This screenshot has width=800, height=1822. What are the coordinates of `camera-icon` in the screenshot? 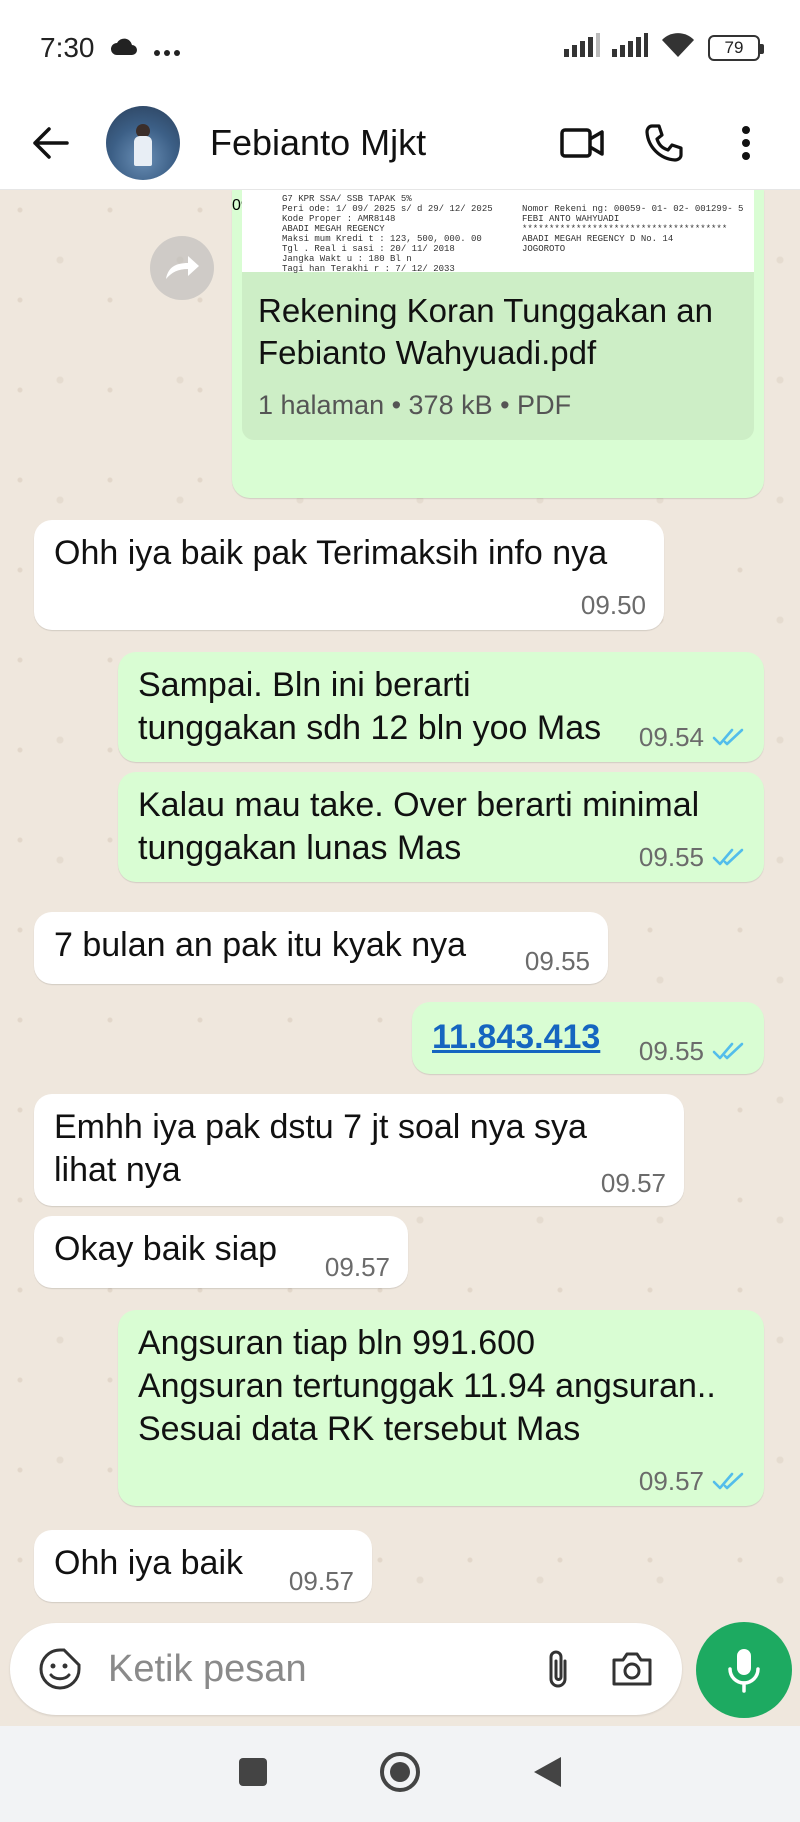 It's located at (632, 1669).